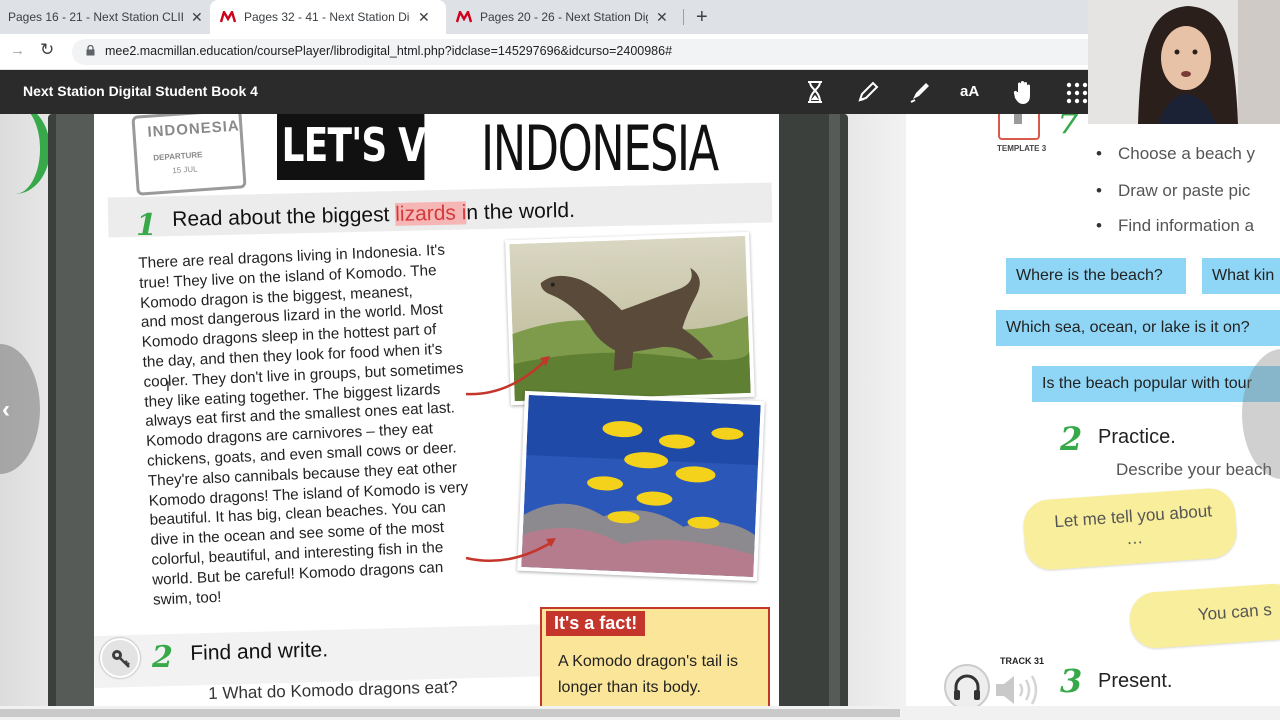  What do you see at coordinates (168, 386) in the screenshot?
I see `text-cursor-icon: I` at bounding box center [168, 386].